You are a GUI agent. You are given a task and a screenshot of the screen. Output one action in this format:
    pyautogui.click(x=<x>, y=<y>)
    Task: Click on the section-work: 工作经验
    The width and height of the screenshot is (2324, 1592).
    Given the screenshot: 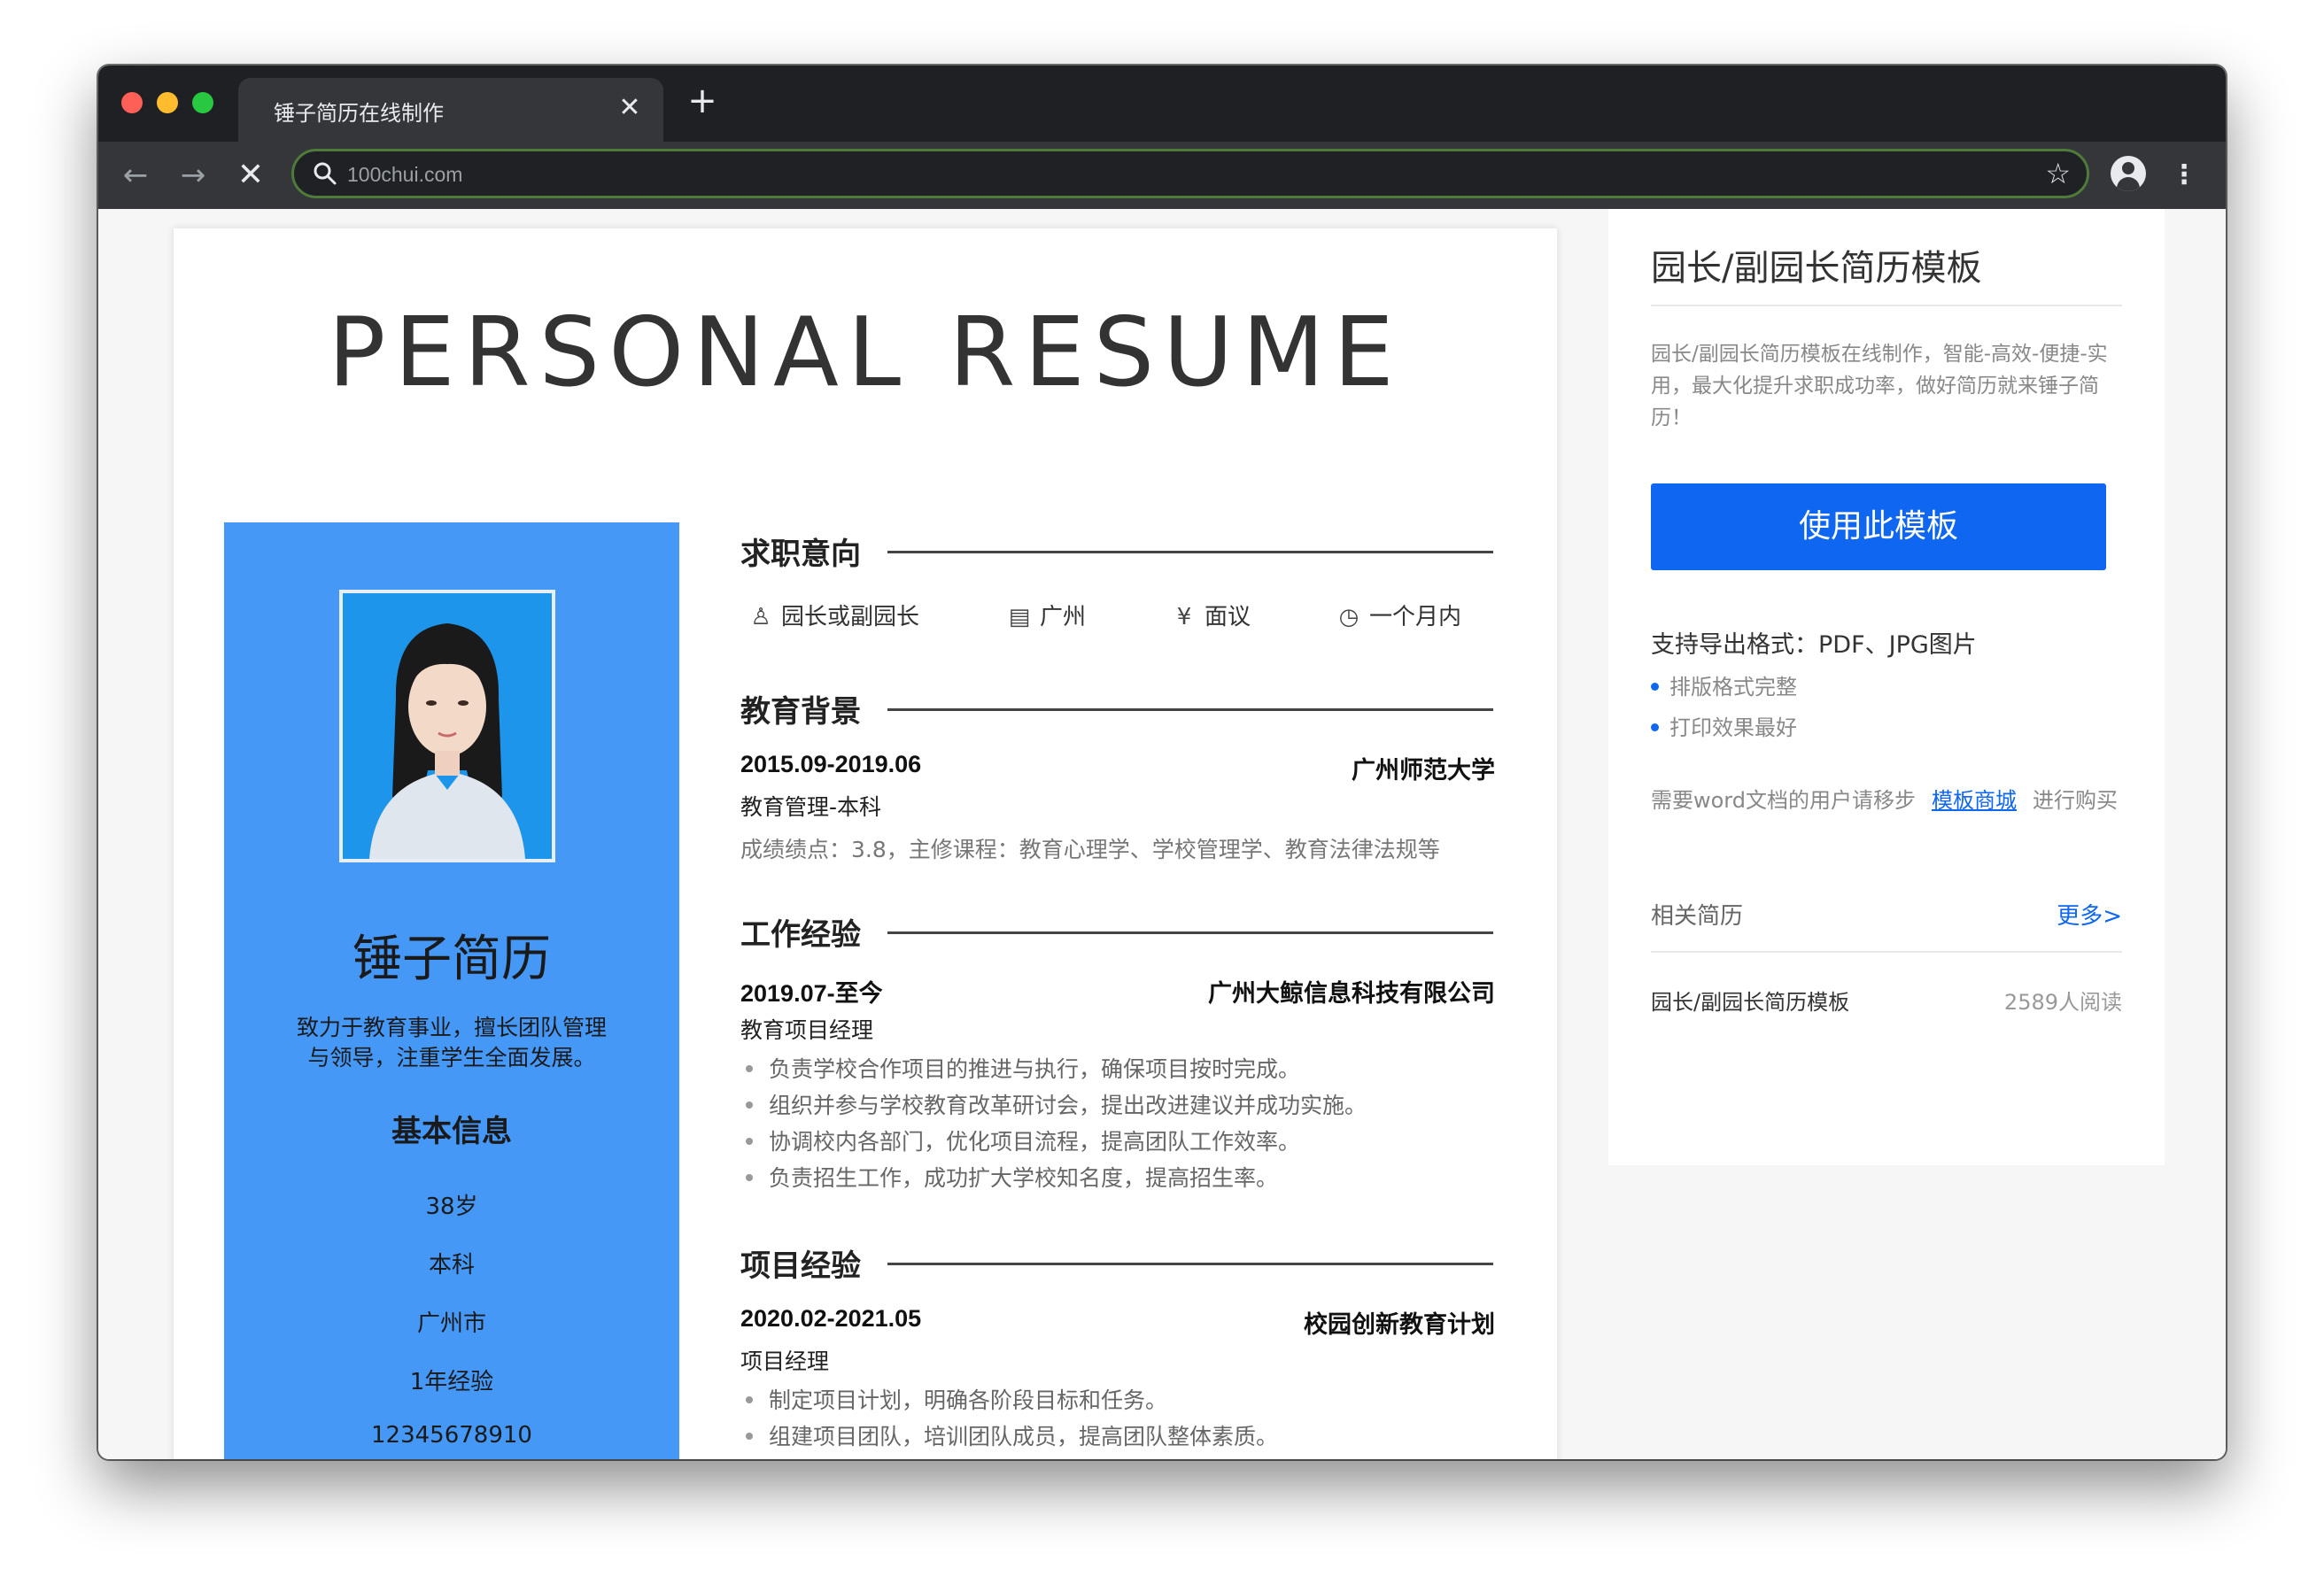 What is the action you would take?
    pyautogui.click(x=1121, y=932)
    